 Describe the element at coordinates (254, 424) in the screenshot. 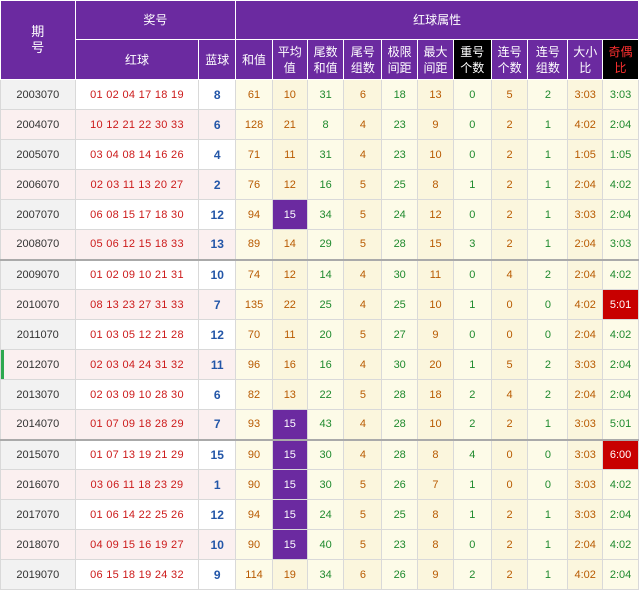

I see `sum-cell: 93` at that location.